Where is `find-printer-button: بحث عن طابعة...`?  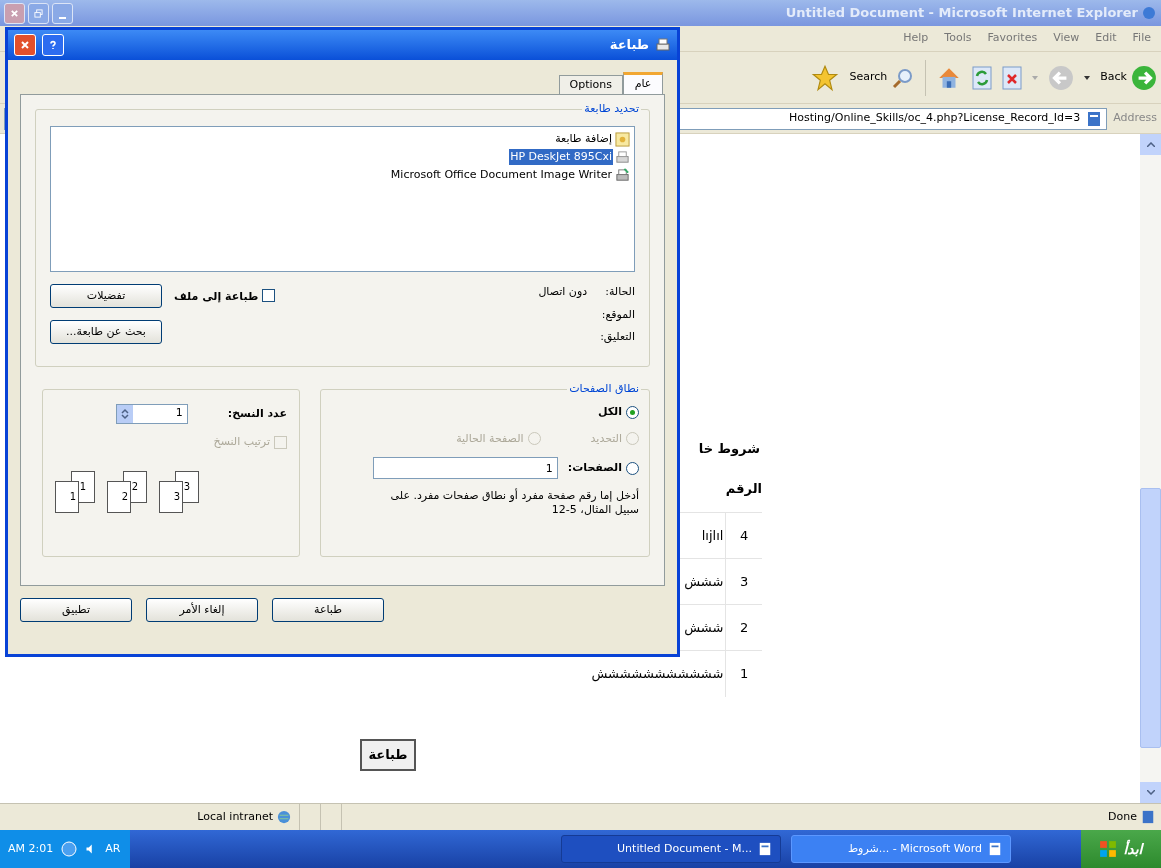 find-printer-button: بحث عن طابعة... is located at coordinates (106, 332).